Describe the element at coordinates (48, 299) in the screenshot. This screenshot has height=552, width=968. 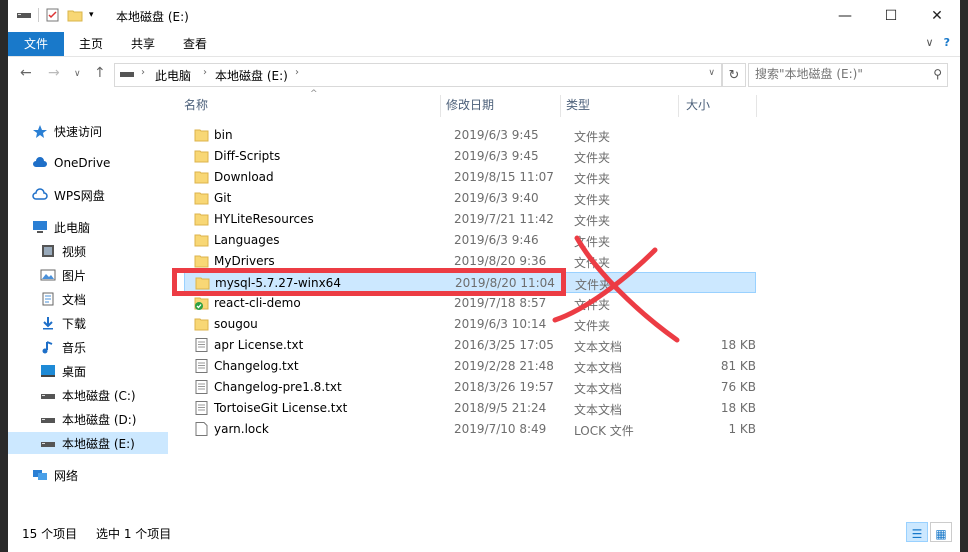
I see `document-icon` at that location.